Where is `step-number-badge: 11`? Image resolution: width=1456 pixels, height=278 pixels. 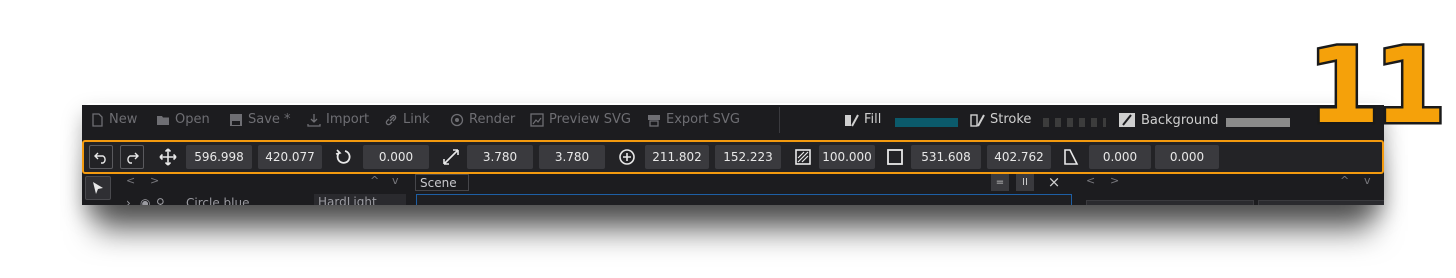 step-number-badge: 11 is located at coordinates (1373, 85).